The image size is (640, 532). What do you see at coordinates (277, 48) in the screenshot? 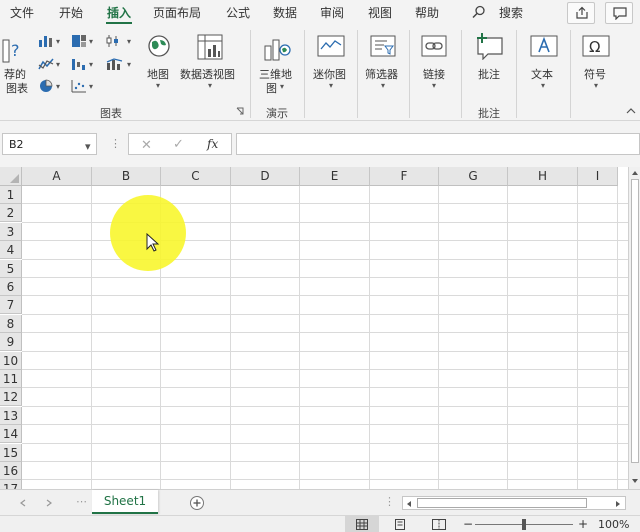
I see `3d-map-icon` at bounding box center [277, 48].